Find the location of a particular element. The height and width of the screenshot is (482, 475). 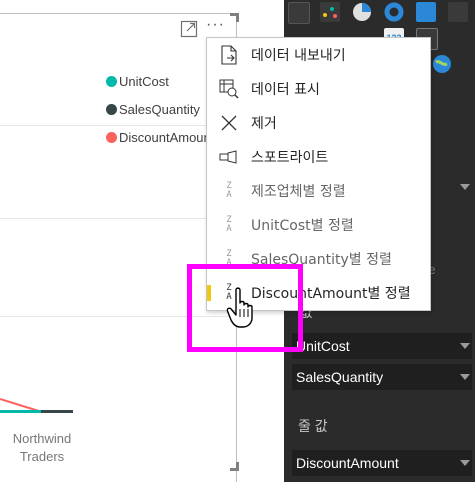

more-options-button: ··· is located at coordinates (218, 26).